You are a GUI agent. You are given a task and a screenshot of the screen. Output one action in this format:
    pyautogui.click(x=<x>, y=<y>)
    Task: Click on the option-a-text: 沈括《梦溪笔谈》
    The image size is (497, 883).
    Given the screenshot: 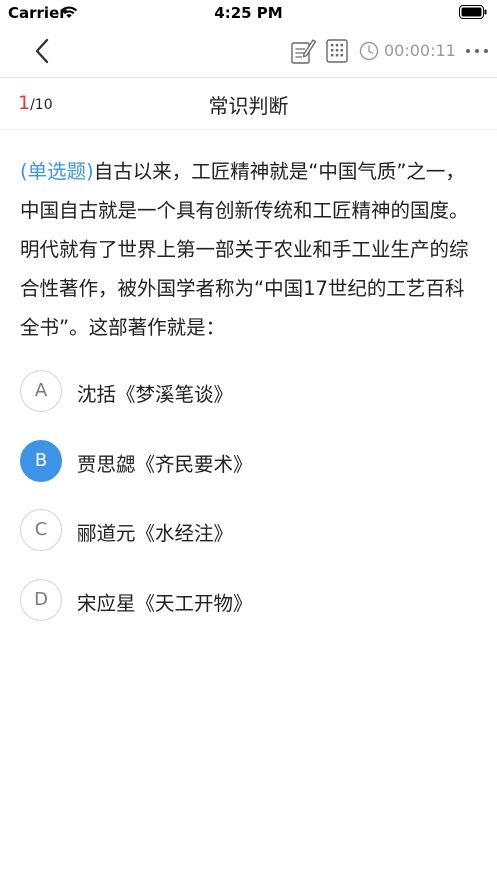 What is the action you would take?
    pyautogui.click(x=155, y=394)
    